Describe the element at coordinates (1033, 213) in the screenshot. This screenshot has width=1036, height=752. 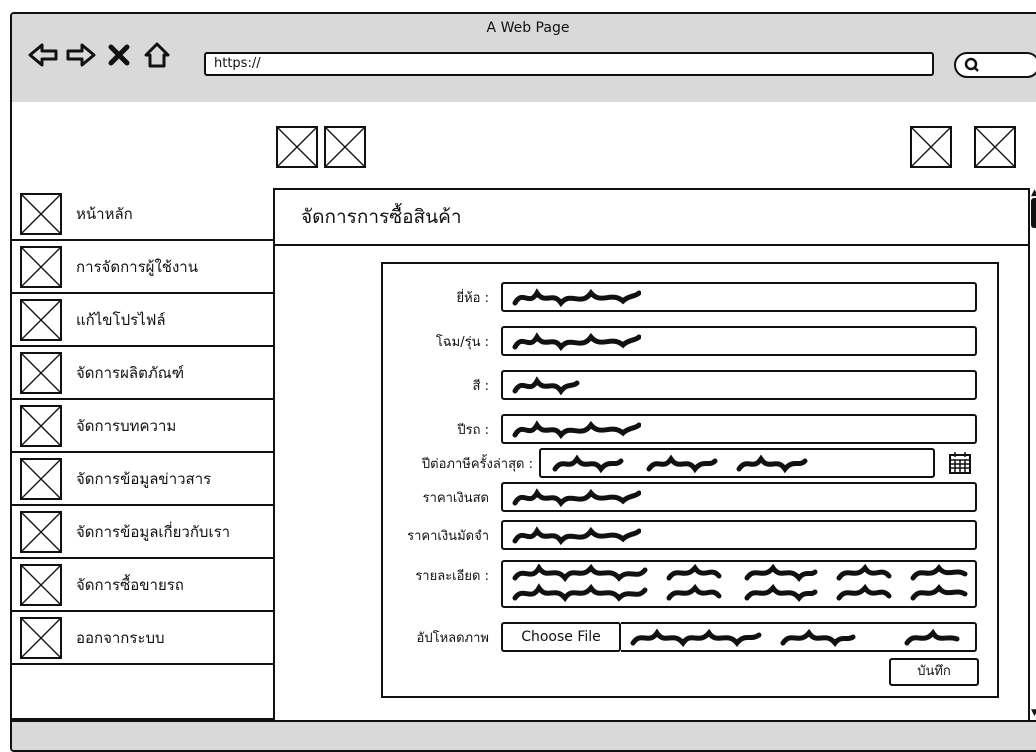
I see `scroll-thumb` at that location.